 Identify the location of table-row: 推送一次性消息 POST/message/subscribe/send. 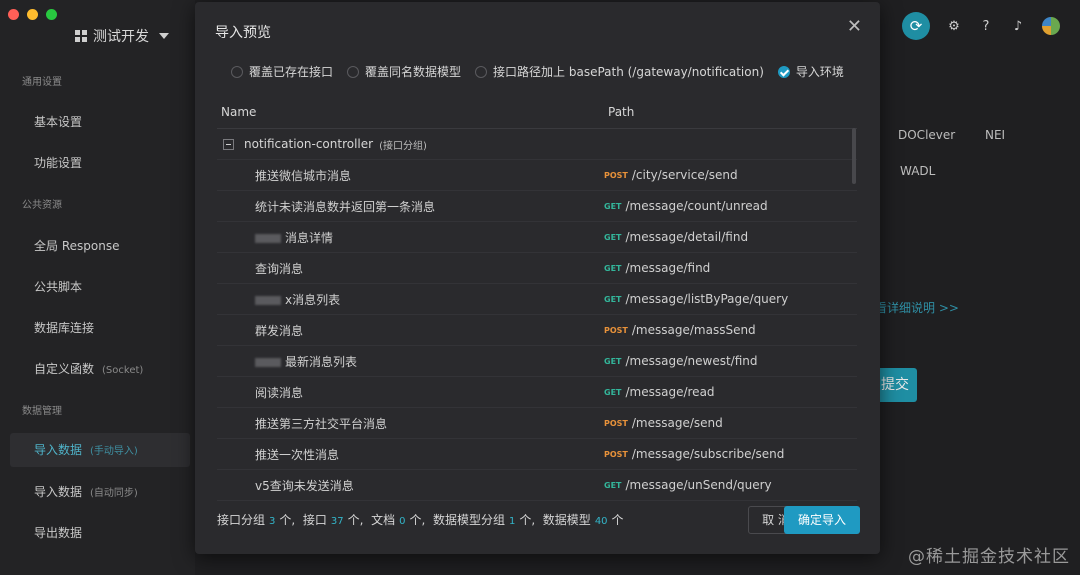
(537, 454).